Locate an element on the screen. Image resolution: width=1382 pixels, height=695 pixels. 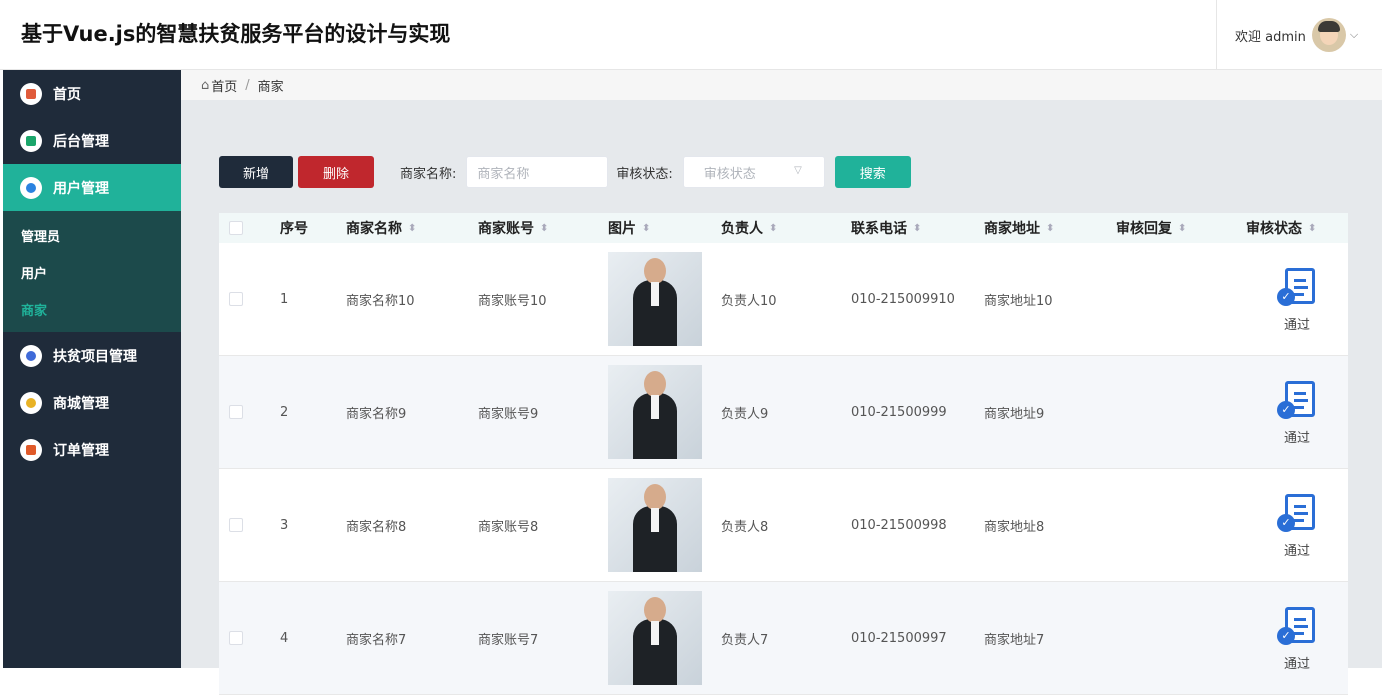
submenu-item-users: 用户 is located at coordinates (92, 272).